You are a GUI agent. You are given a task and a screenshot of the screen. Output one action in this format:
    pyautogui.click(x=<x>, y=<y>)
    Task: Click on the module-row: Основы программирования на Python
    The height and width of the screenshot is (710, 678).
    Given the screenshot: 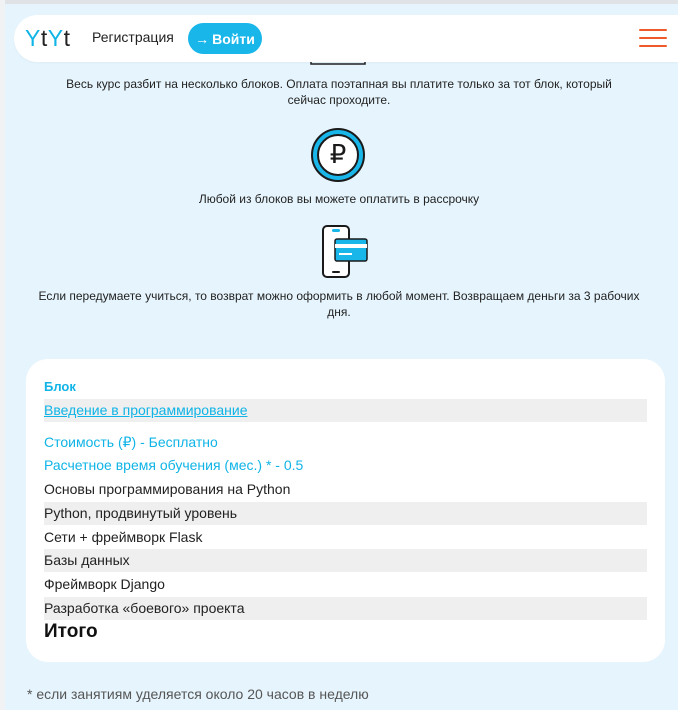 What is the action you would take?
    pyautogui.click(x=167, y=489)
    